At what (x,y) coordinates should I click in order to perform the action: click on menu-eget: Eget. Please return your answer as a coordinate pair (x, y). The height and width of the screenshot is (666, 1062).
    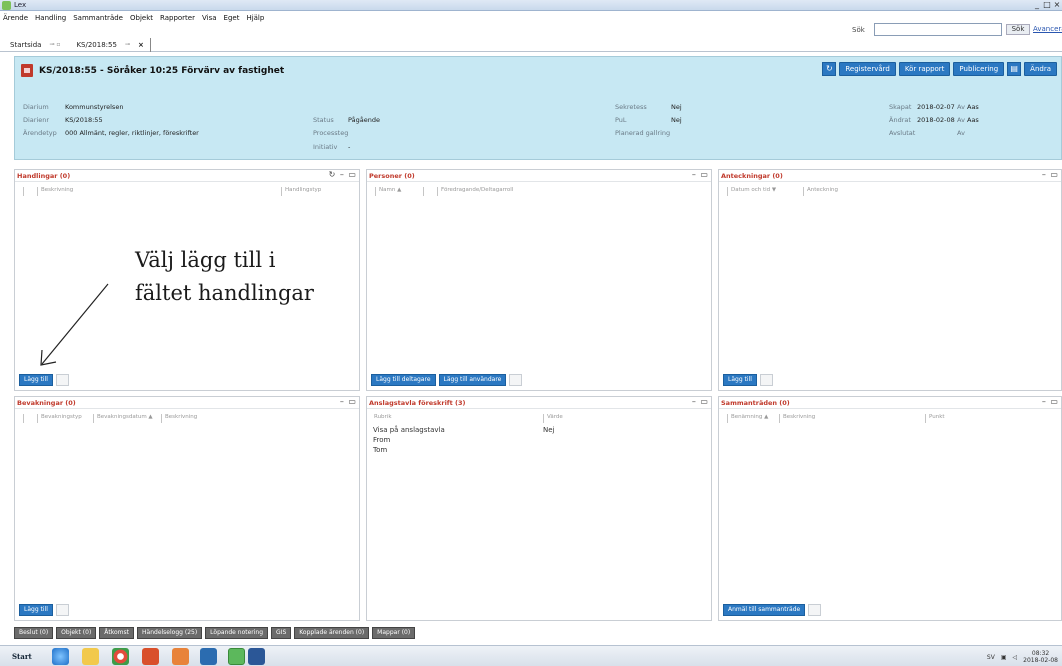
    Looking at the image, I should click on (232, 18).